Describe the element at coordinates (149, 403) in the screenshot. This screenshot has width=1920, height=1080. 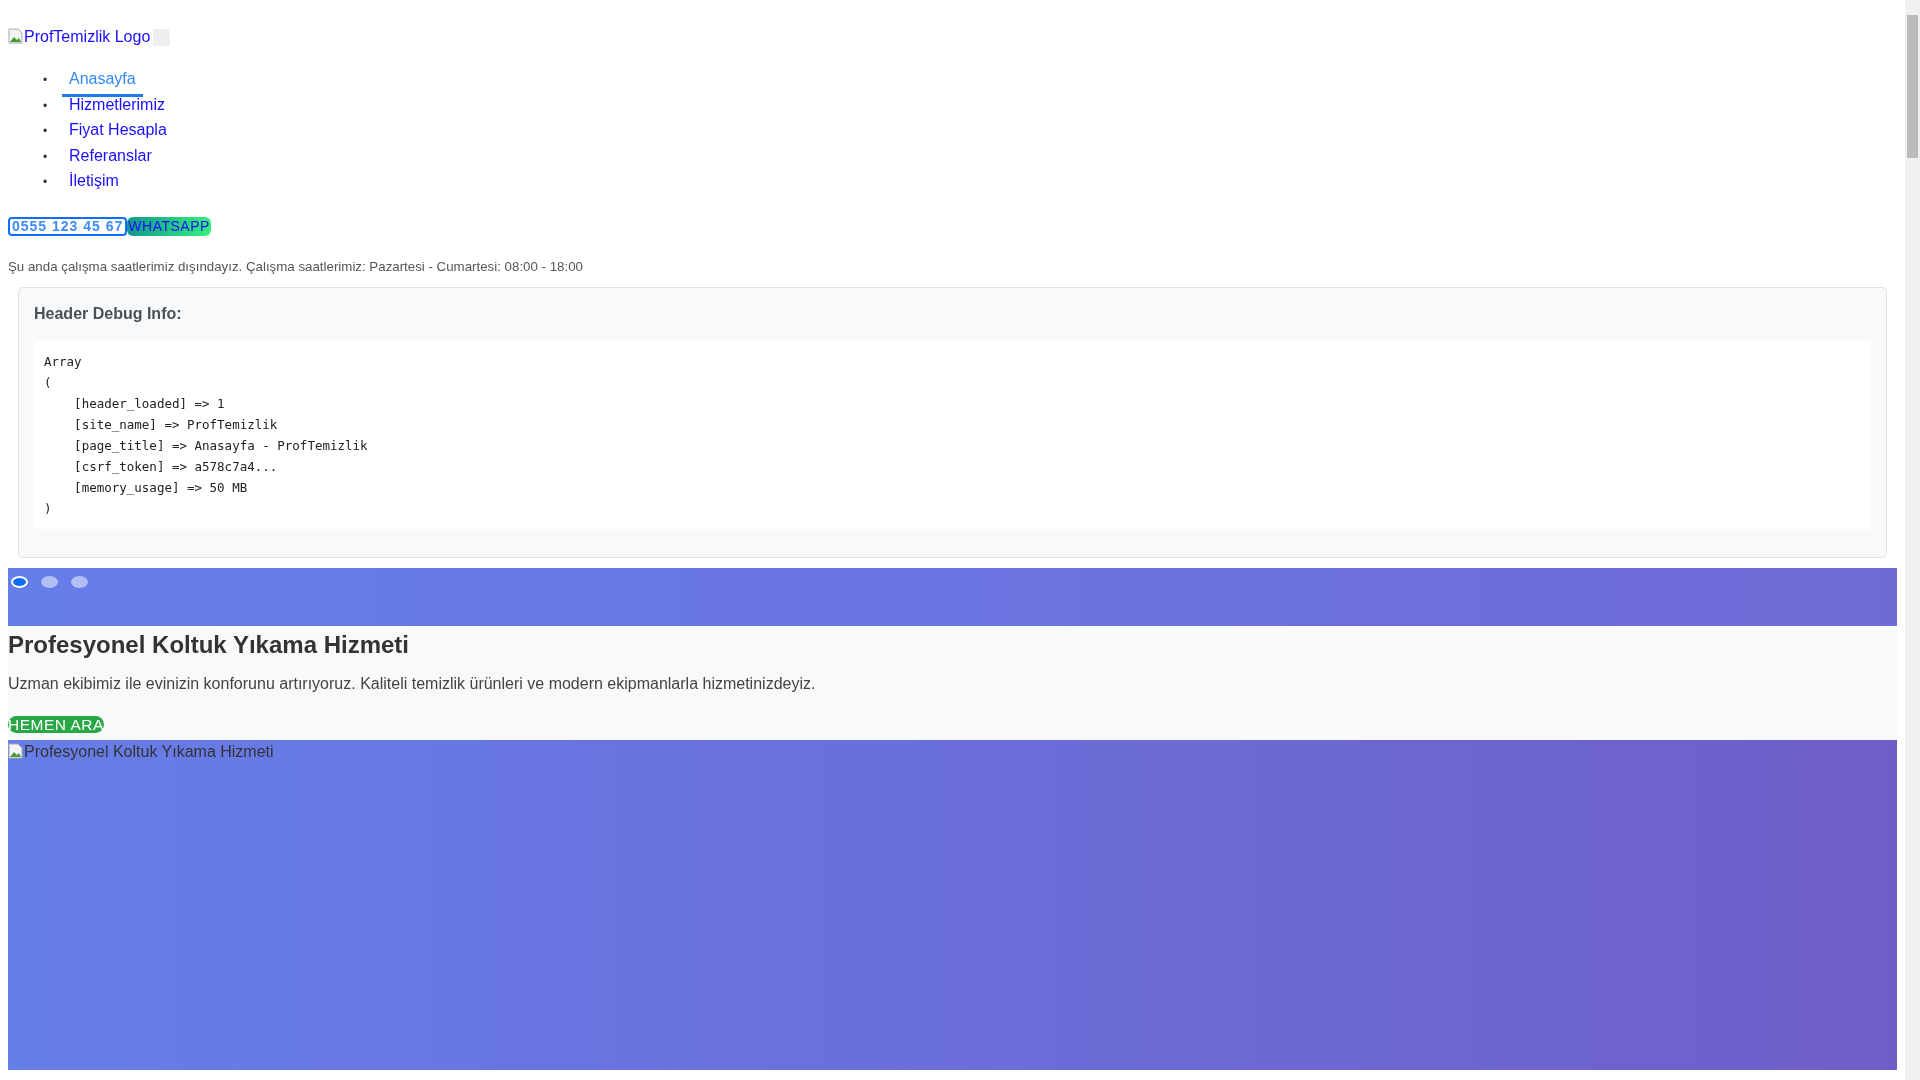
I see `code-line: [header_loaded] => 1` at that location.